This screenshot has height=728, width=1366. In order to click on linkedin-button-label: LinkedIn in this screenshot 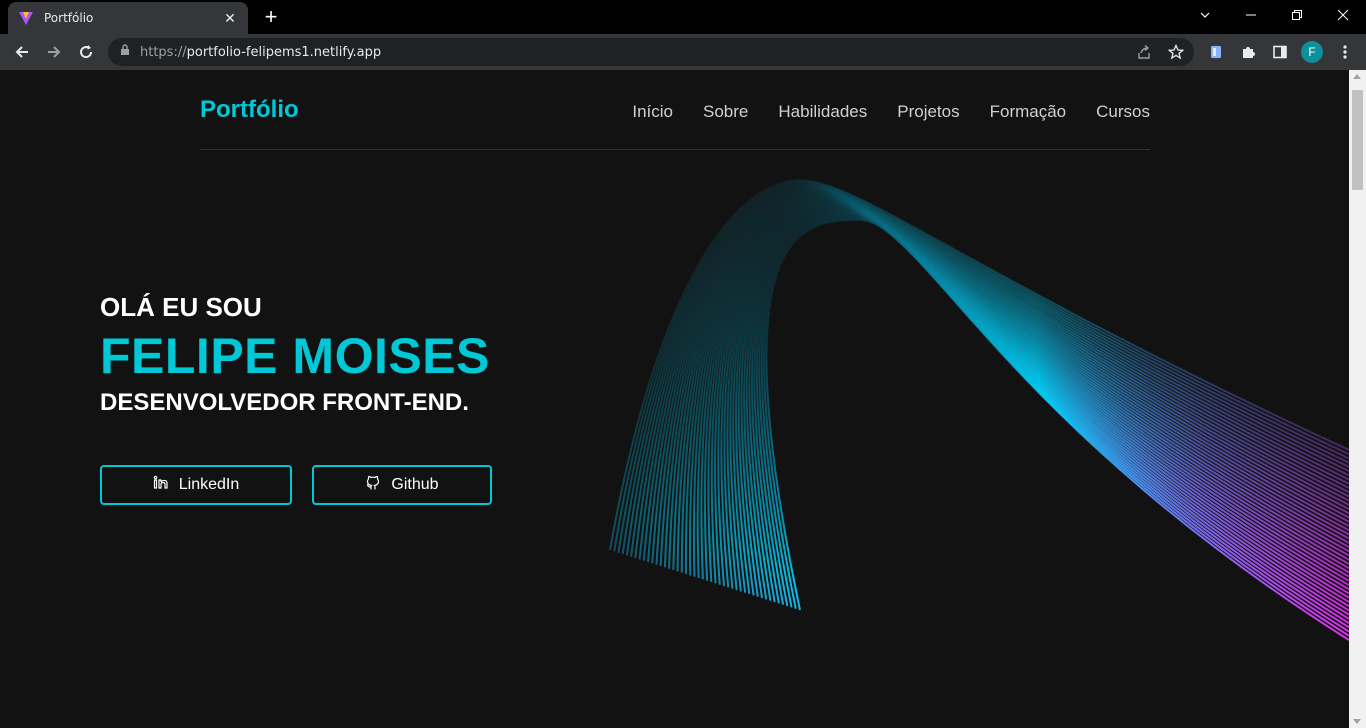, I will do `click(209, 484)`.